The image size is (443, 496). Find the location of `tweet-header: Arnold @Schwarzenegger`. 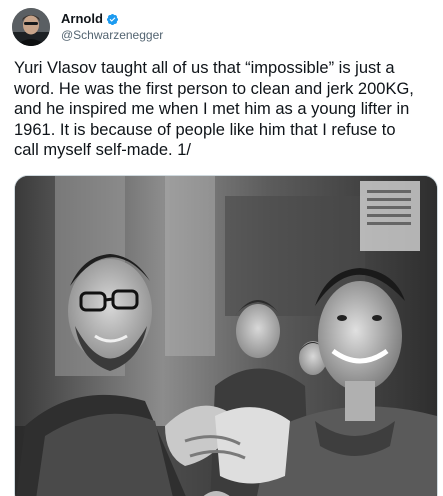

tweet-header: Arnold @Schwarzenegger is located at coordinates (87, 27).